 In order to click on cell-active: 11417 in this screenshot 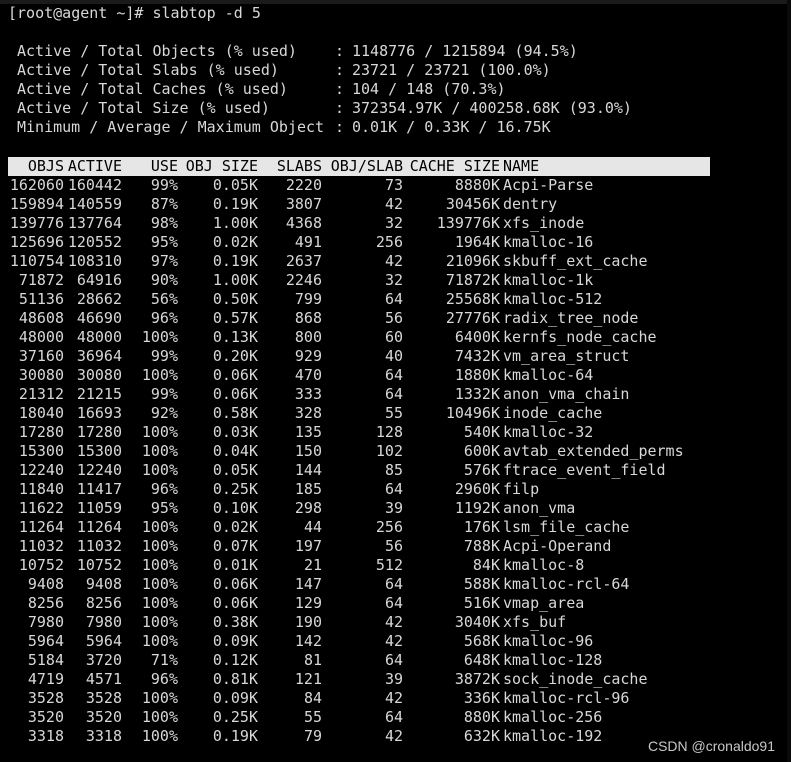, I will do `click(99, 489)`.